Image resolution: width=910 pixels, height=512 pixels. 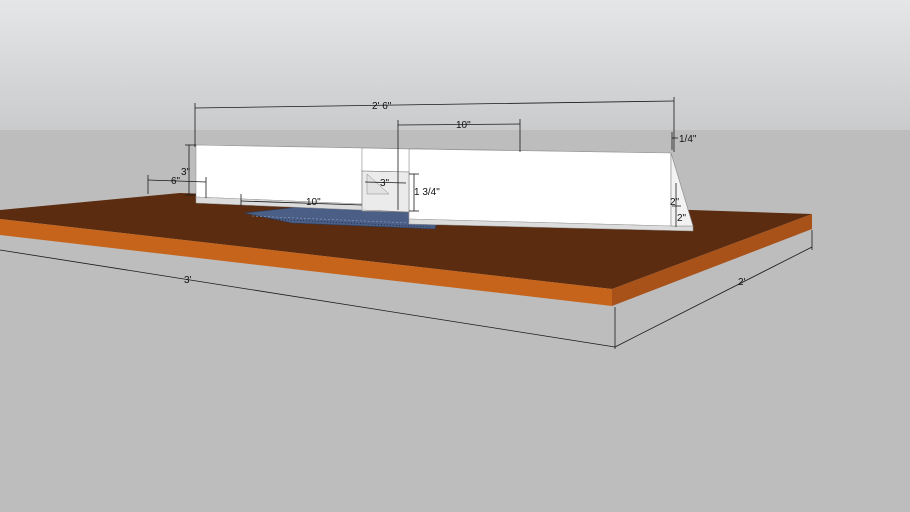 I want to click on fence-bridge, so click(x=385, y=160).